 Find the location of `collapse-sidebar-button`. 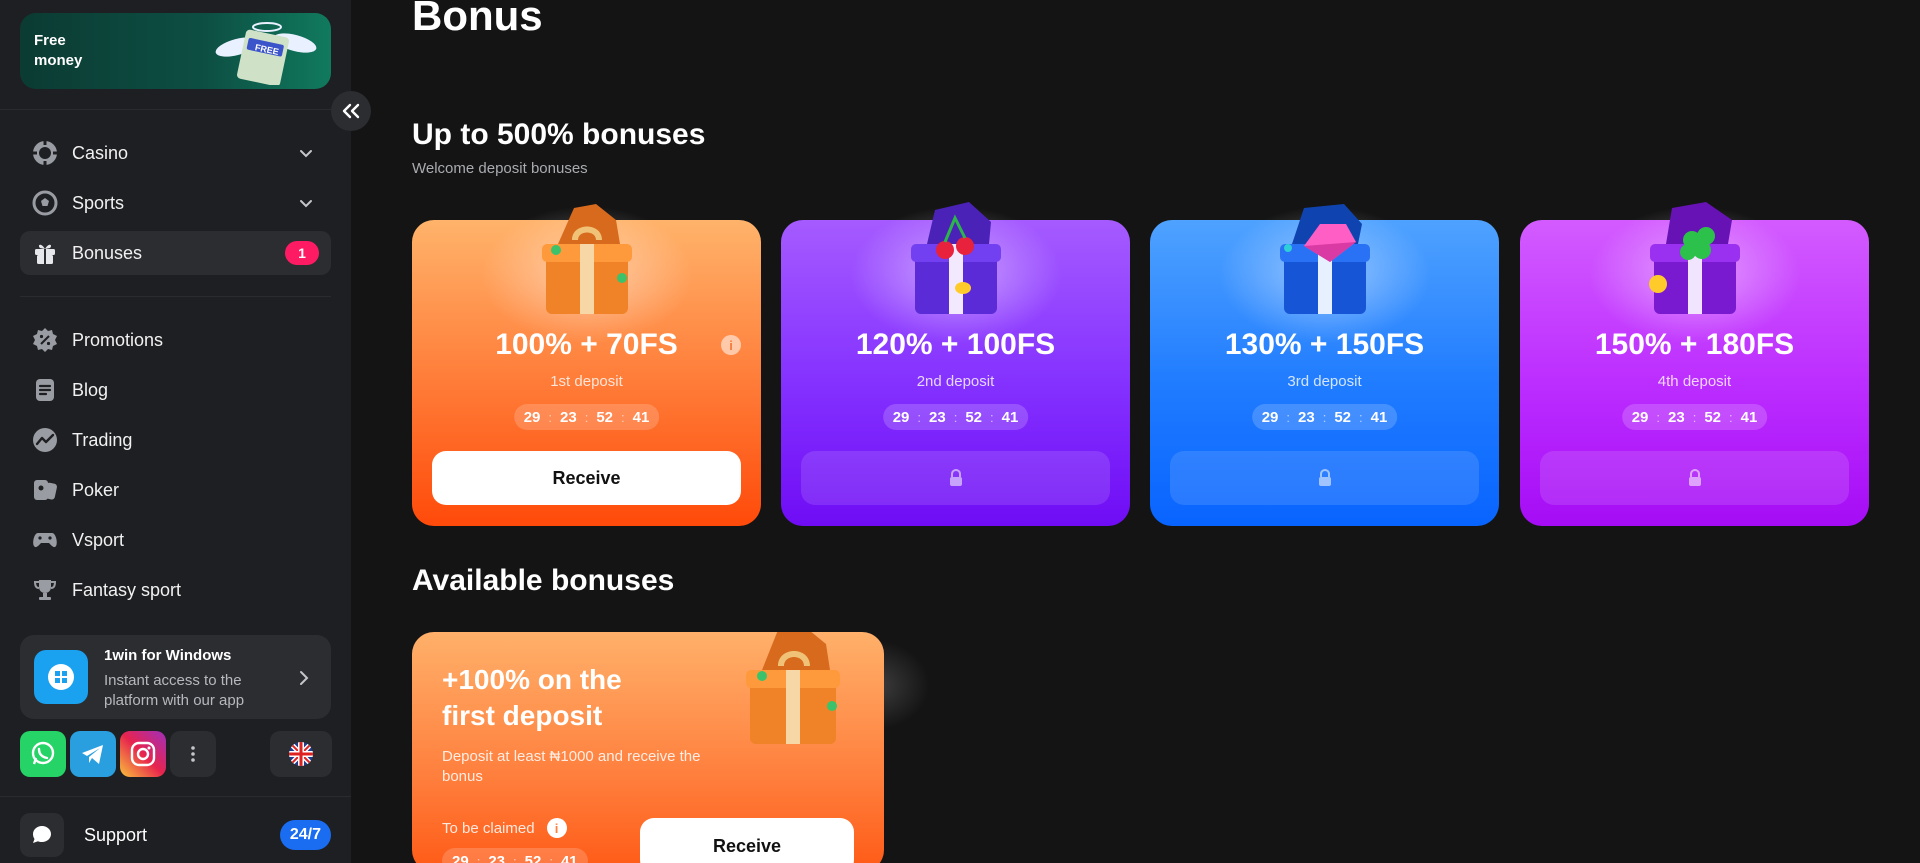

collapse-sidebar-button is located at coordinates (351, 111).